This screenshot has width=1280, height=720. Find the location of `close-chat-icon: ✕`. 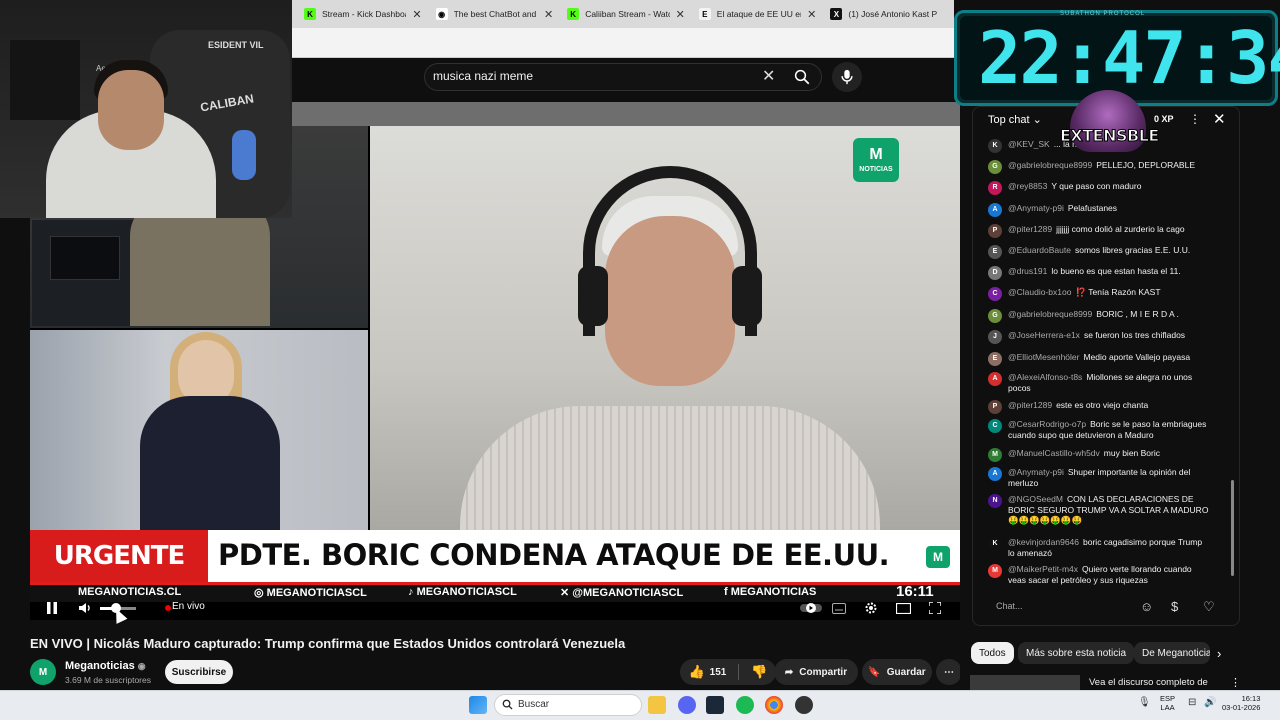

close-chat-icon: ✕ is located at coordinates (1219, 119).